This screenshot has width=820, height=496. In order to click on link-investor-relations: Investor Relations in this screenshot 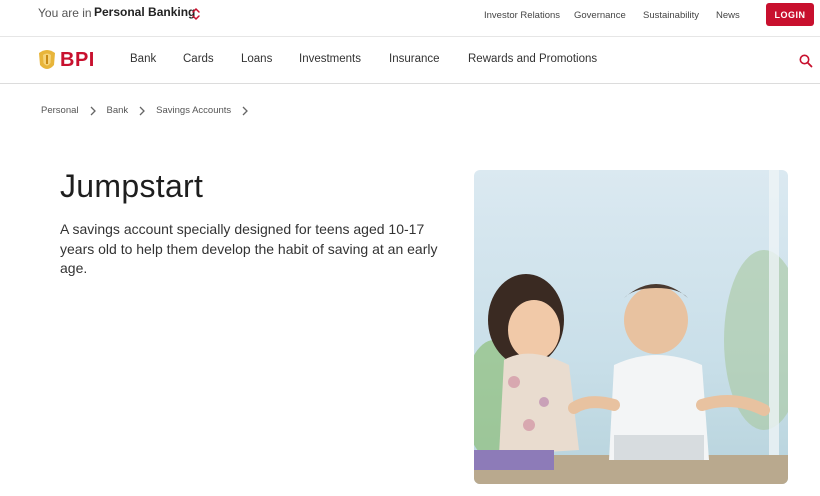, I will do `click(522, 15)`.